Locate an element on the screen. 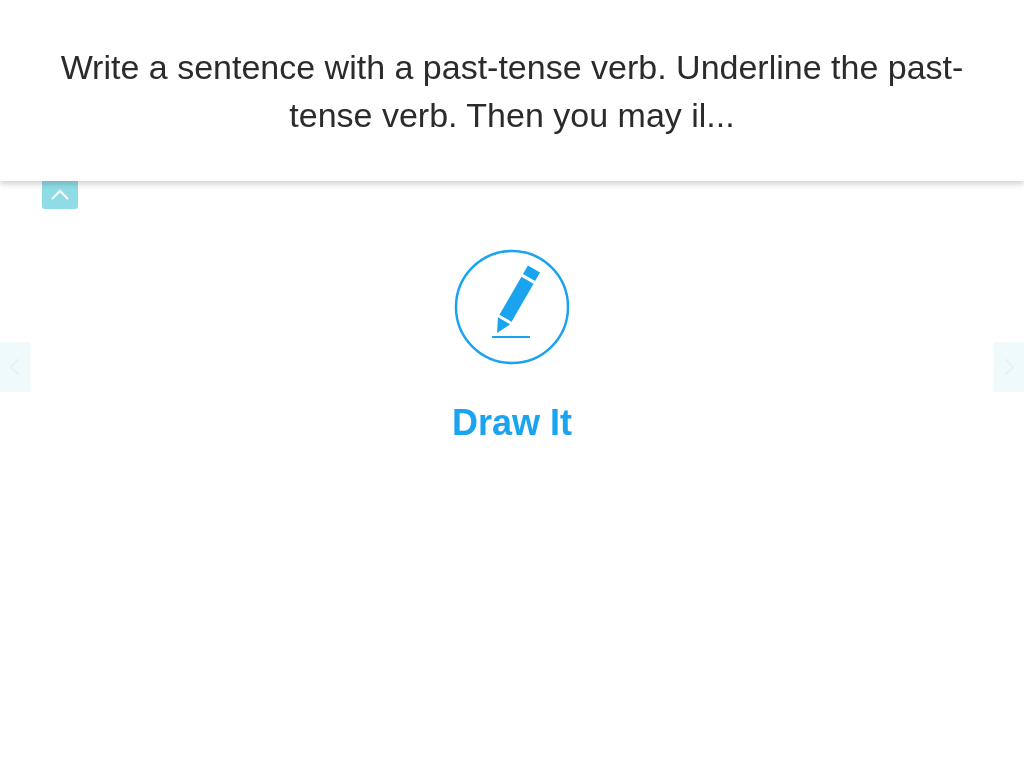 The image size is (1024, 768). pencil-icon is located at coordinates (512, 307).